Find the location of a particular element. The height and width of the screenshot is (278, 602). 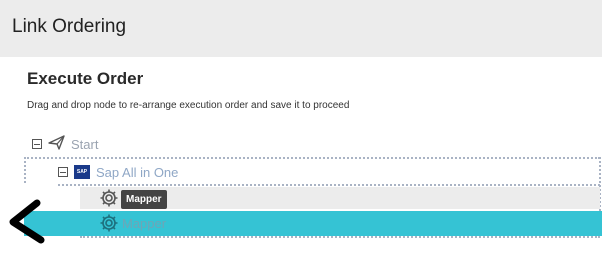

page-title: Link Ordering is located at coordinates (69, 26).